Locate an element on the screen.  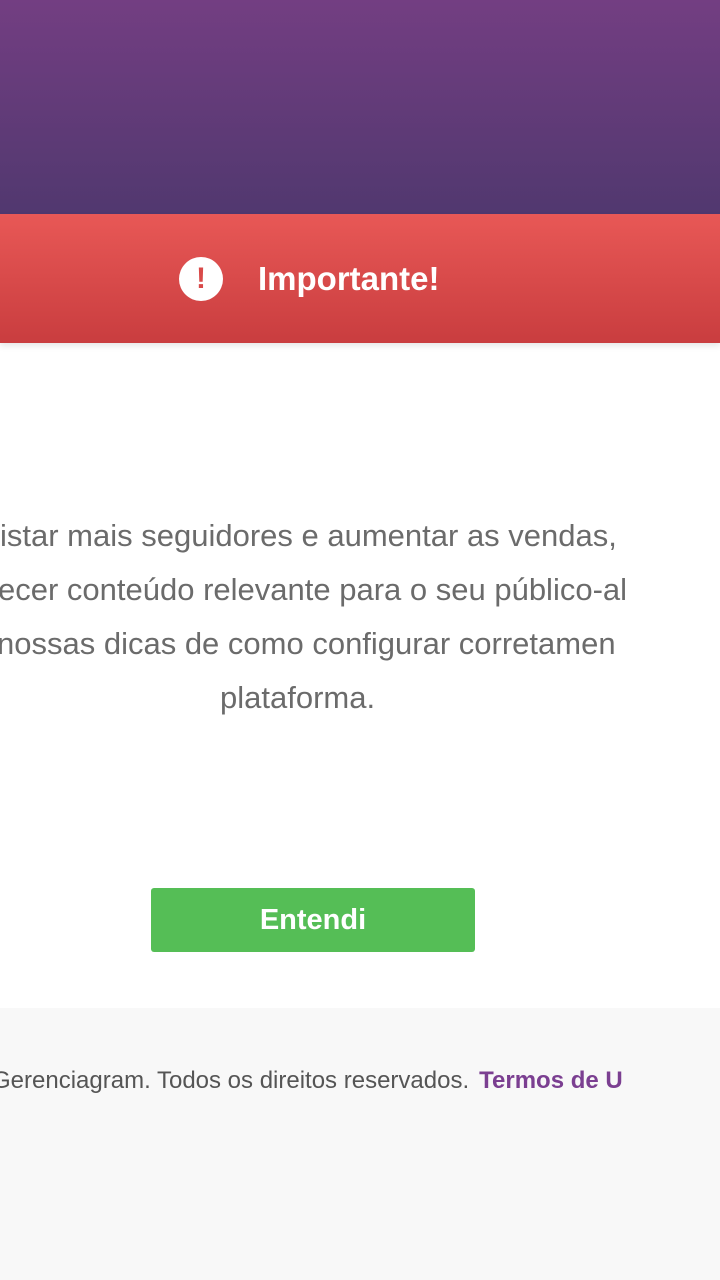
alert-icon-glyph: ! is located at coordinates (201, 278).